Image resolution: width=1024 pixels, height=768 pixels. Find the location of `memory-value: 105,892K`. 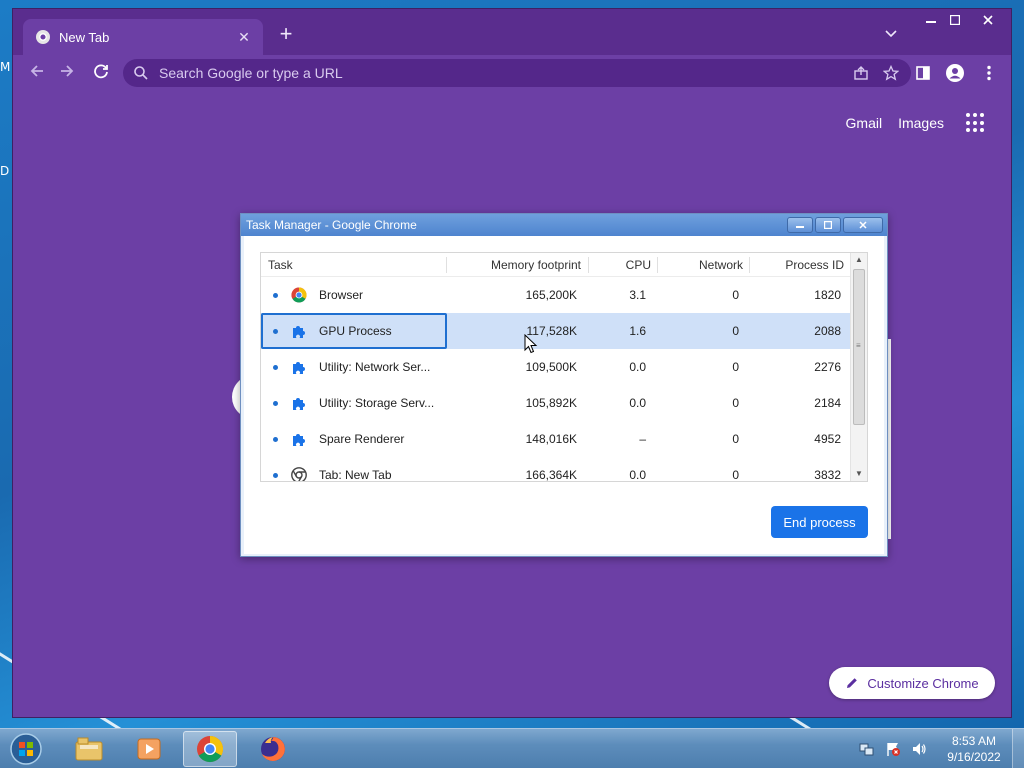

memory-value: 105,892K is located at coordinates (551, 403).